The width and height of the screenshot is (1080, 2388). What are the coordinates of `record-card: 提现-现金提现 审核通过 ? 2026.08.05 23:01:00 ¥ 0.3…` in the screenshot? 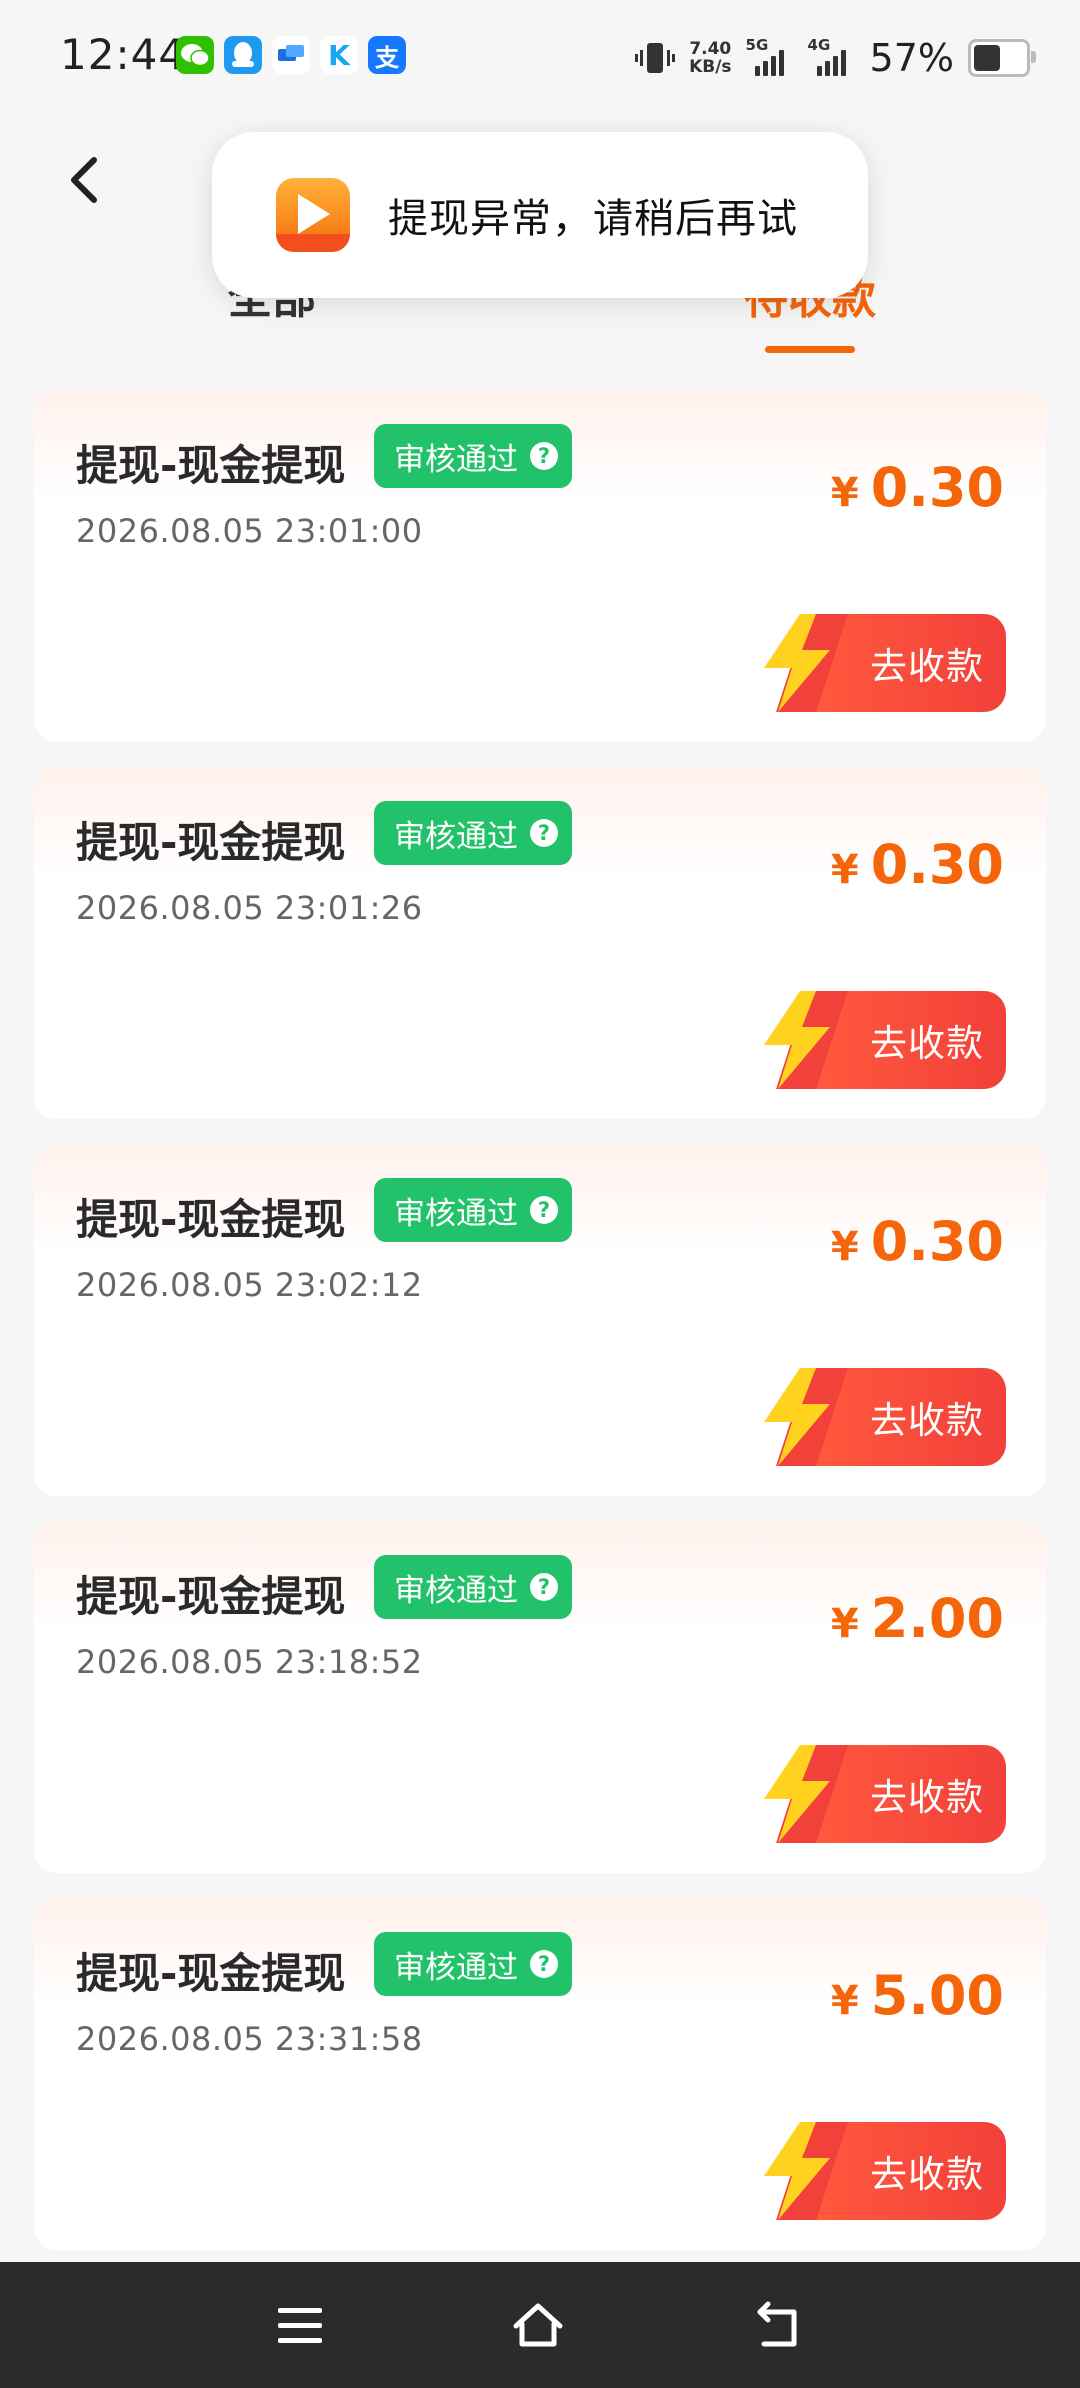 It's located at (540, 566).